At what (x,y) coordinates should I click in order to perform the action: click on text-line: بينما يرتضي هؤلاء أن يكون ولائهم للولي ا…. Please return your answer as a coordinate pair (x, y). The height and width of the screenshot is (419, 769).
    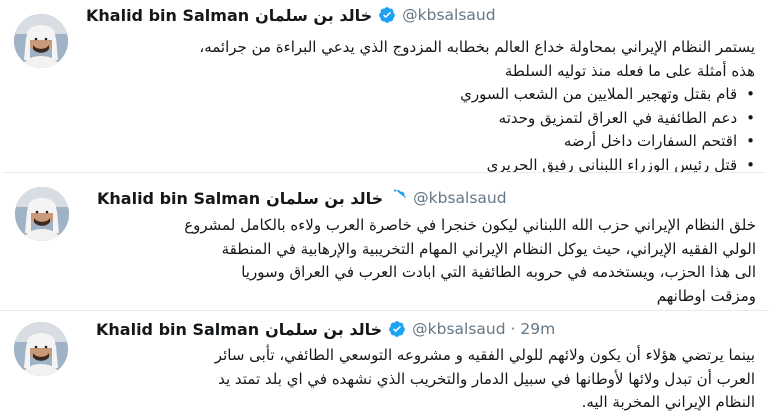
    Looking at the image, I should click on (484, 355).